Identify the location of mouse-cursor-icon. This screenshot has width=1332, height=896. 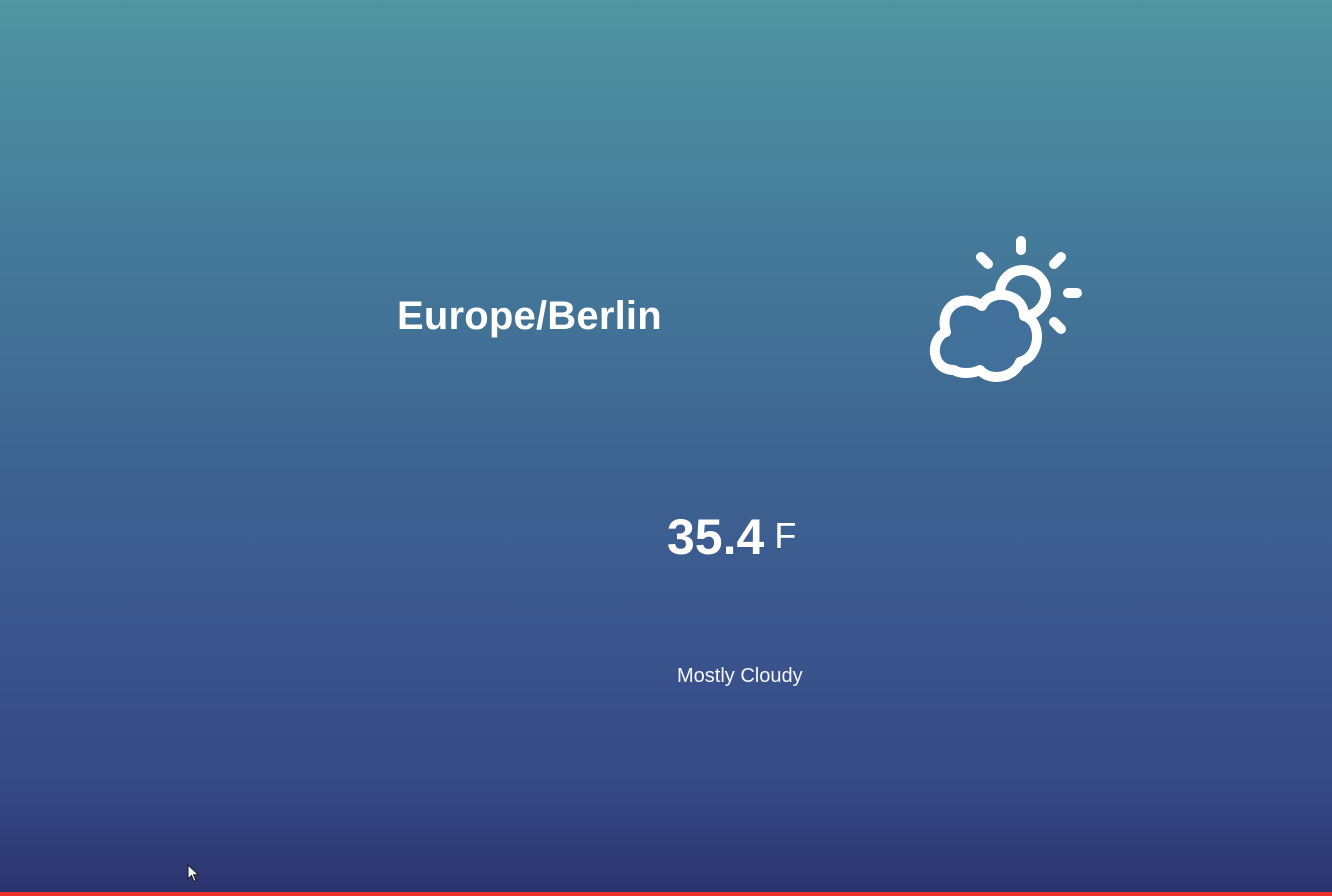
(194, 873).